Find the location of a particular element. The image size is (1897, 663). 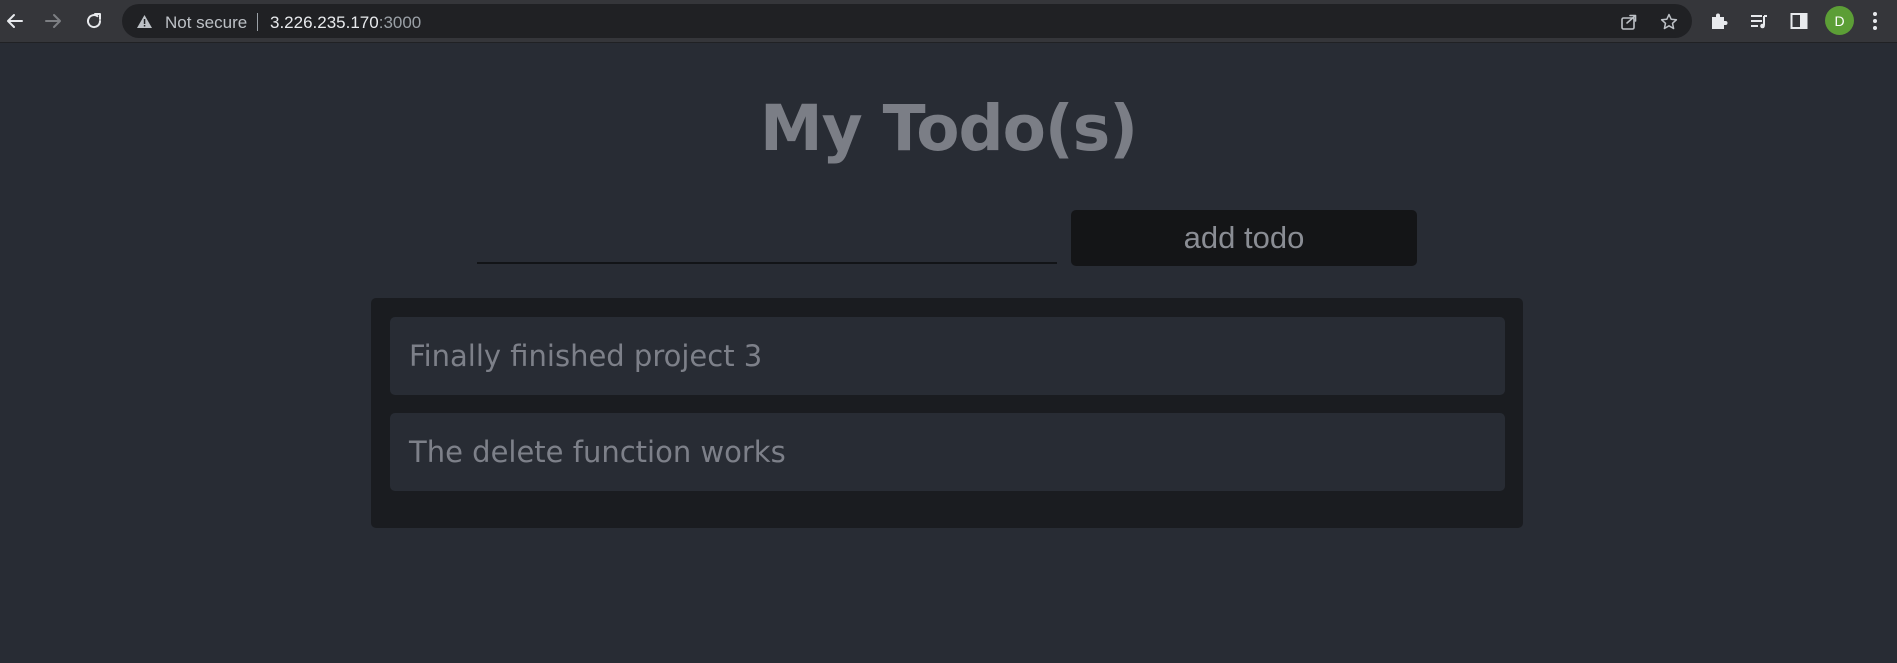

security-label: Not secure is located at coordinates (206, 23).